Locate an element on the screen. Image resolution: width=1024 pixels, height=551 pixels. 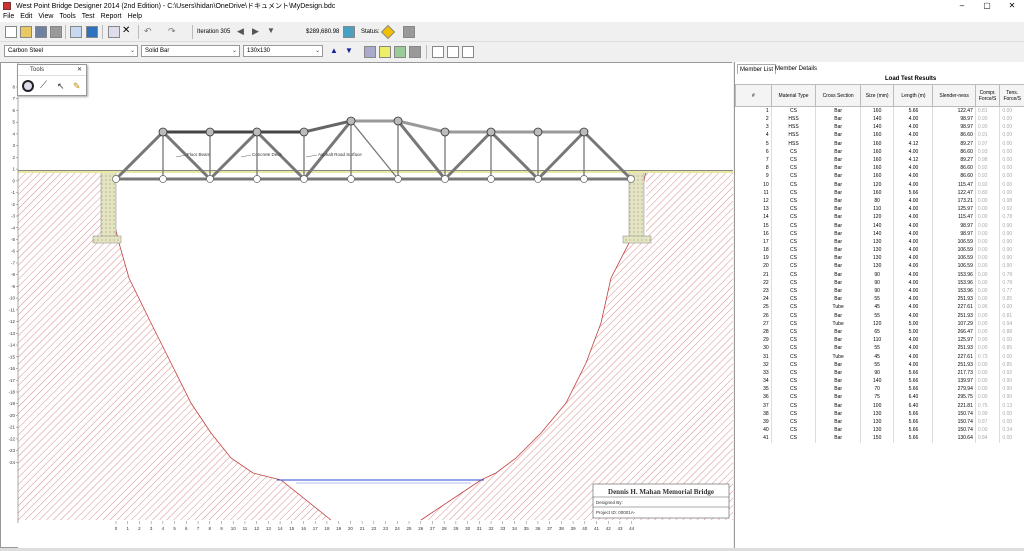
members-icon is located at coordinates (400, 52).